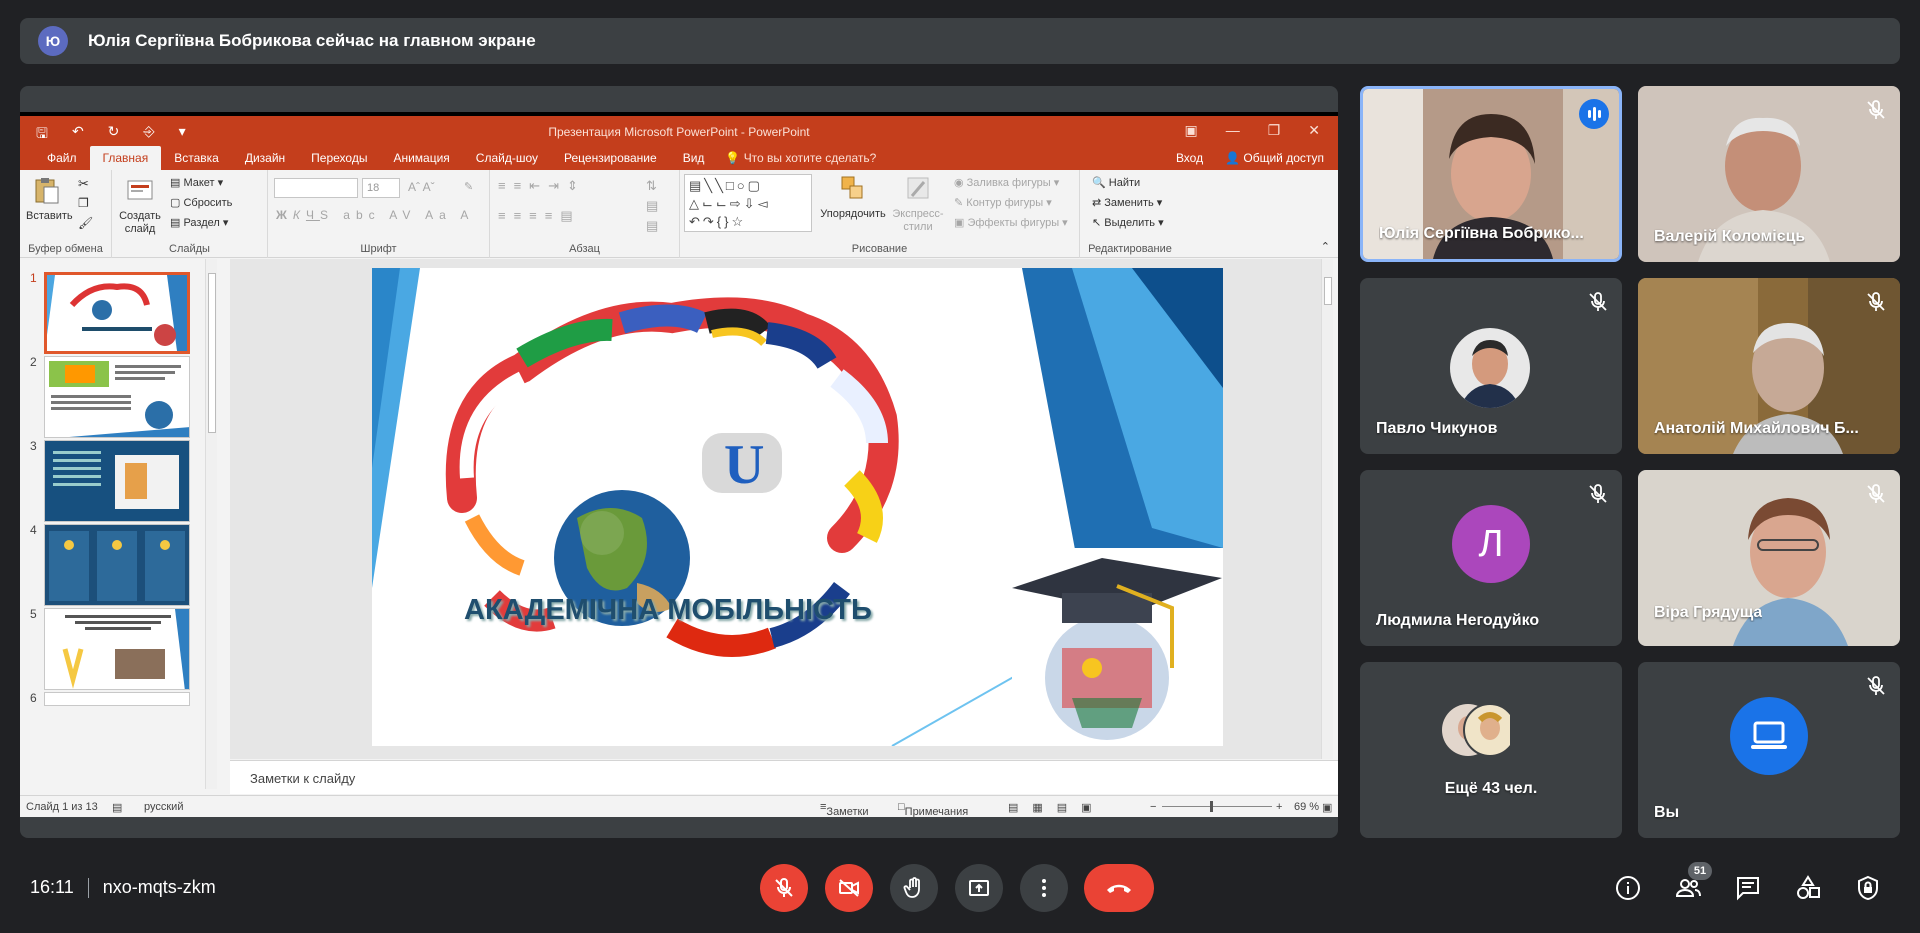 The width and height of the screenshot is (1920, 933). Describe the element at coordinates (1306, 807) in the screenshot. I see `zoom-level: 69 %` at that location.